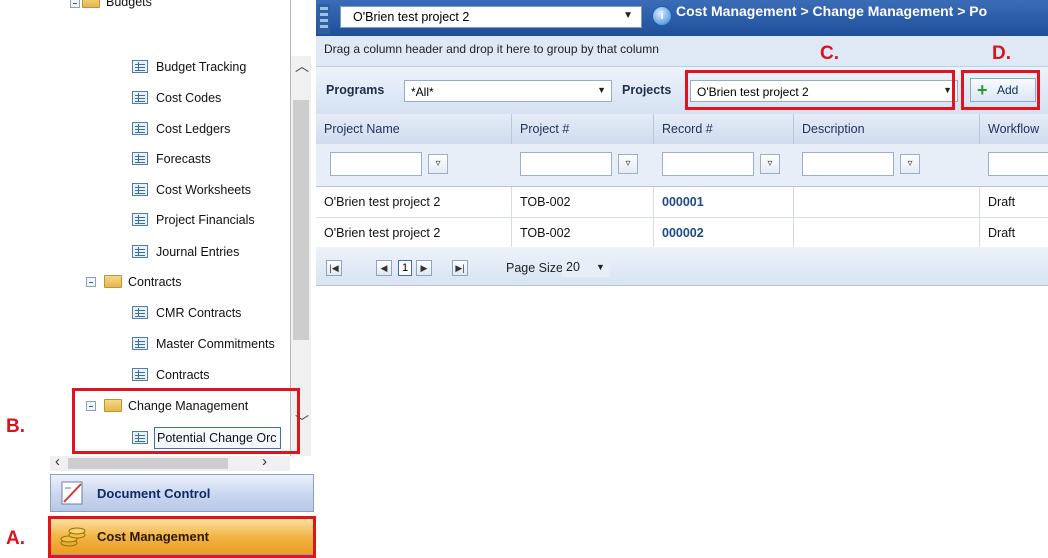 Image resolution: width=1048 pixels, height=558 pixels. What do you see at coordinates (573, 267) in the screenshot?
I see `page-size-value: 20` at bounding box center [573, 267].